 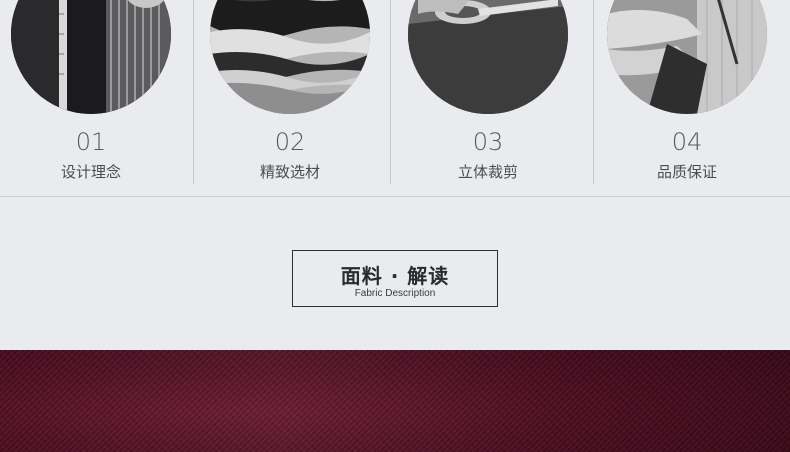 What do you see at coordinates (395, 293) in the screenshot?
I see `section-subtitle: Fabric Description` at bounding box center [395, 293].